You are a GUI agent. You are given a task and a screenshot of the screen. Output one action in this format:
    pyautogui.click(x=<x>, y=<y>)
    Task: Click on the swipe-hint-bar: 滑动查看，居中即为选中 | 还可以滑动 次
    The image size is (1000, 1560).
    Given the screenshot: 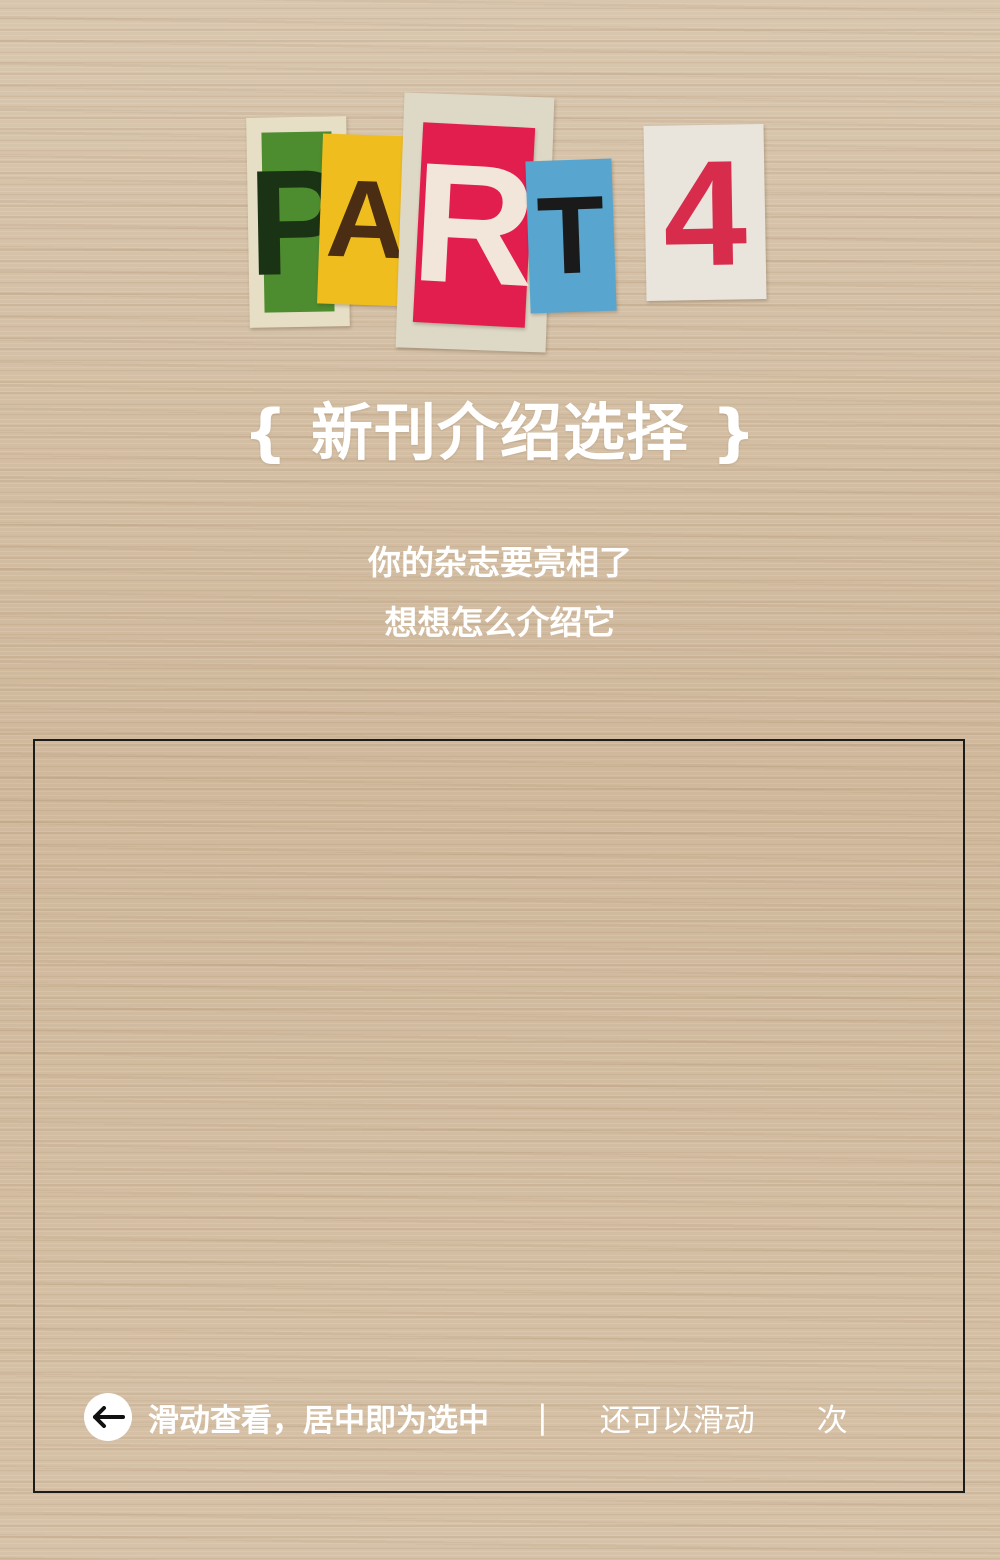 What is the action you would take?
    pyautogui.click(x=509, y=1417)
    